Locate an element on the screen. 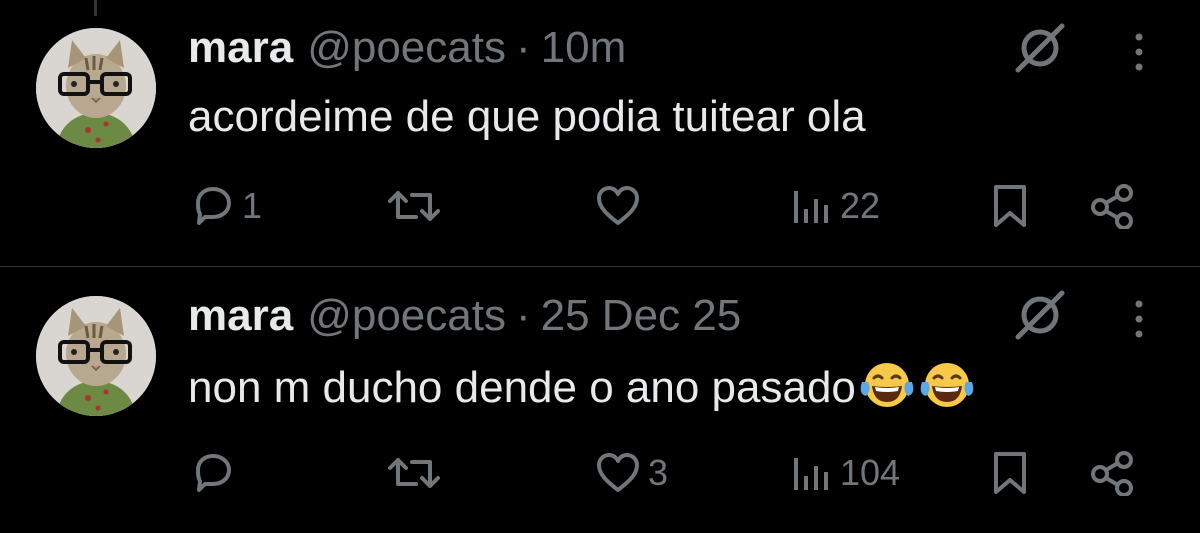  view-count: 22 is located at coordinates (860, 205).